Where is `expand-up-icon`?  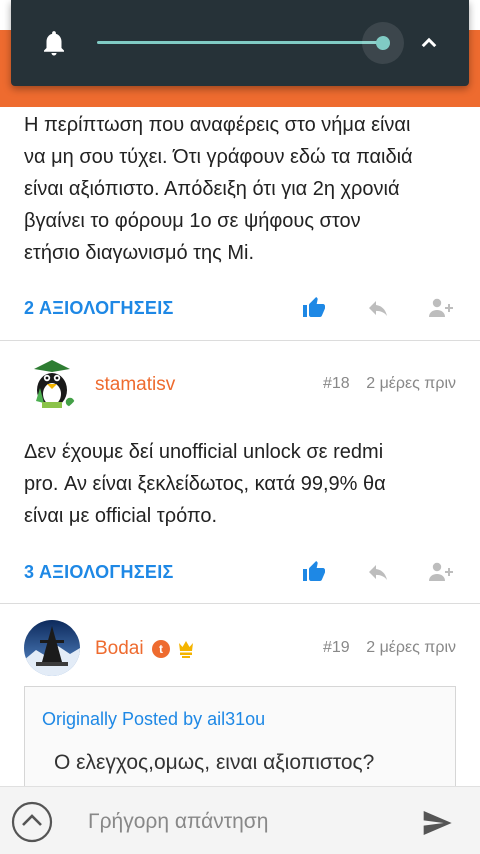 expand-up-icon is located at coordinates (32, 822).